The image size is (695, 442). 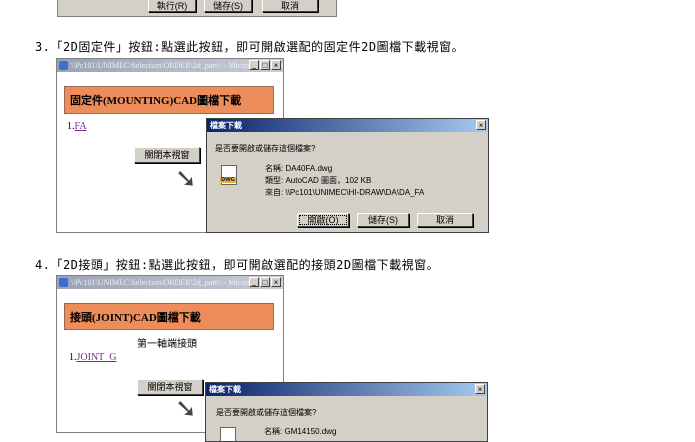 I want to click on dwg-file-icon: DWG, so click(x=228, y=175).